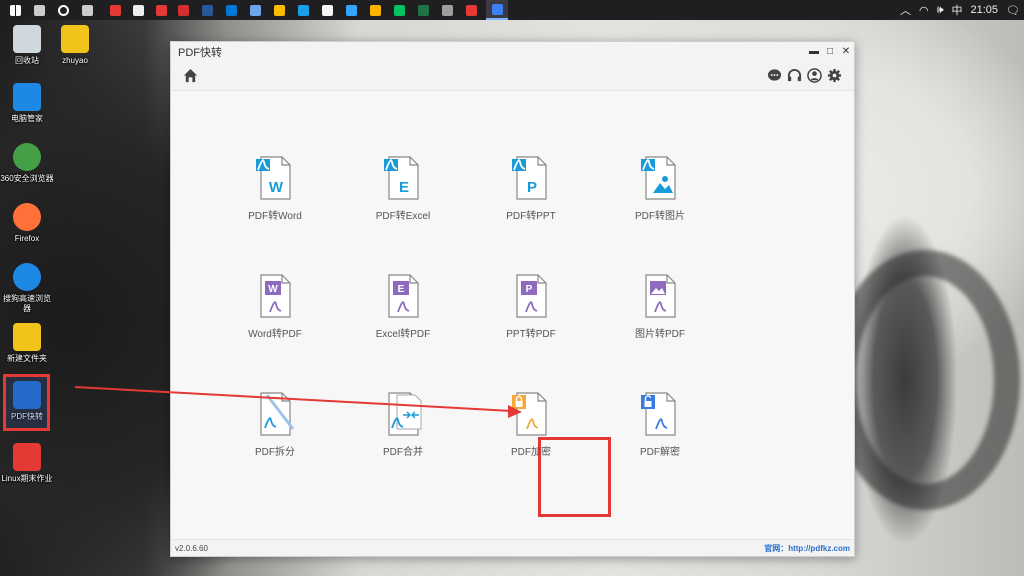 The image size is (1024, 576). I want to click on excel-to-pdf-icon: E, so click(403, 296).